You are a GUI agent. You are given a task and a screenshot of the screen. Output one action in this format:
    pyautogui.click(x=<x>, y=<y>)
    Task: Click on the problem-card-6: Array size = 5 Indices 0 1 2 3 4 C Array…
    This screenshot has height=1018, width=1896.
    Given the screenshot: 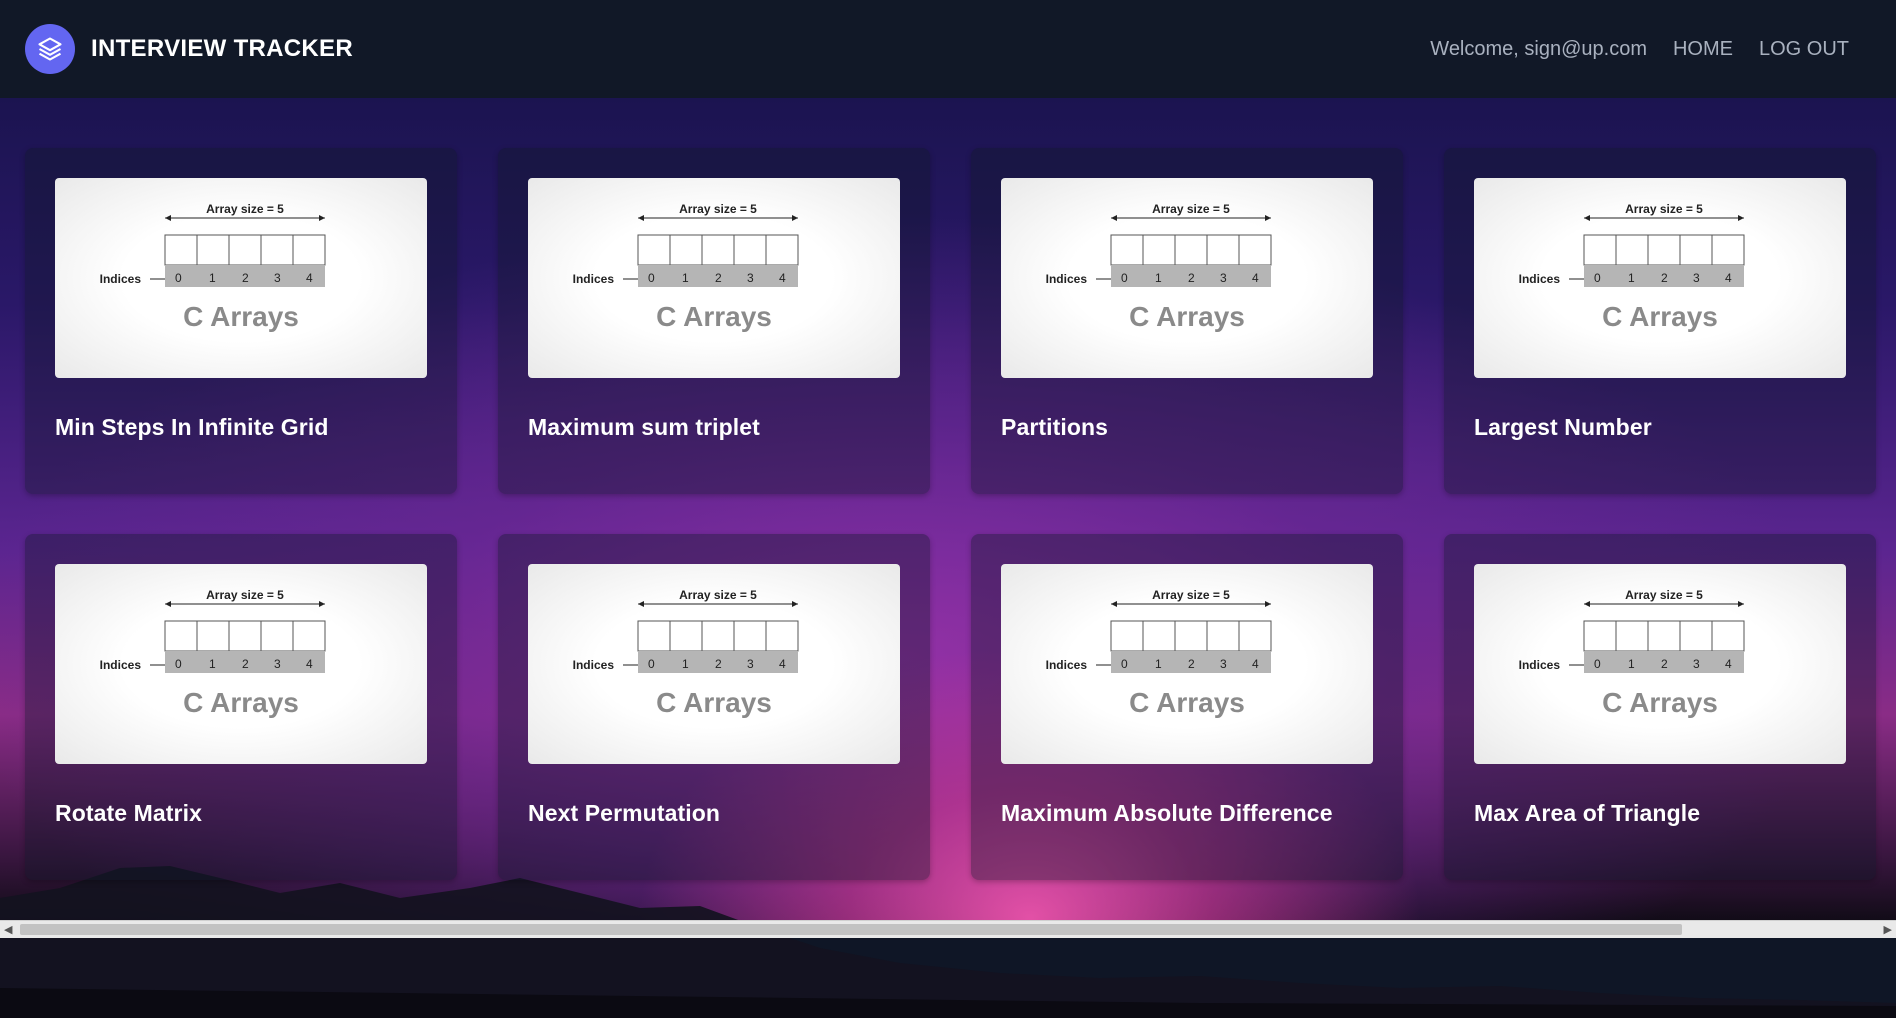 What is the action you would take?
    pyautogui.click(x=1187, y=707)
    